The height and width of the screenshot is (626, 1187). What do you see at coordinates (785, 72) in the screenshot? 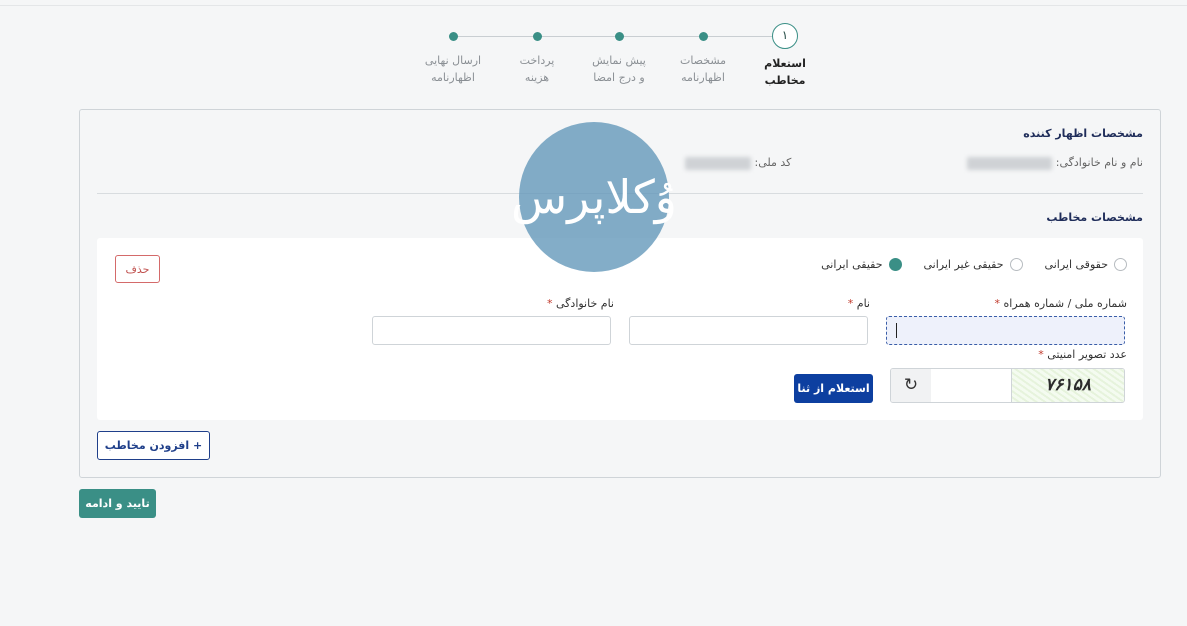
I see `step-label: استعلام مخاطب` at bounding box center [785, 72].